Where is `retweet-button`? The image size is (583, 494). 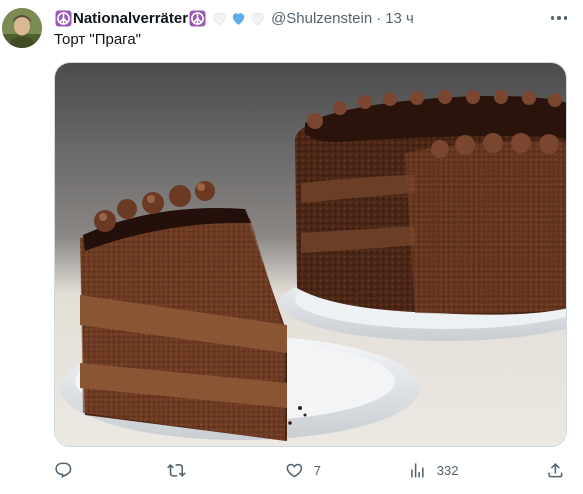
retweet-button is located at coordinates (176, 470).